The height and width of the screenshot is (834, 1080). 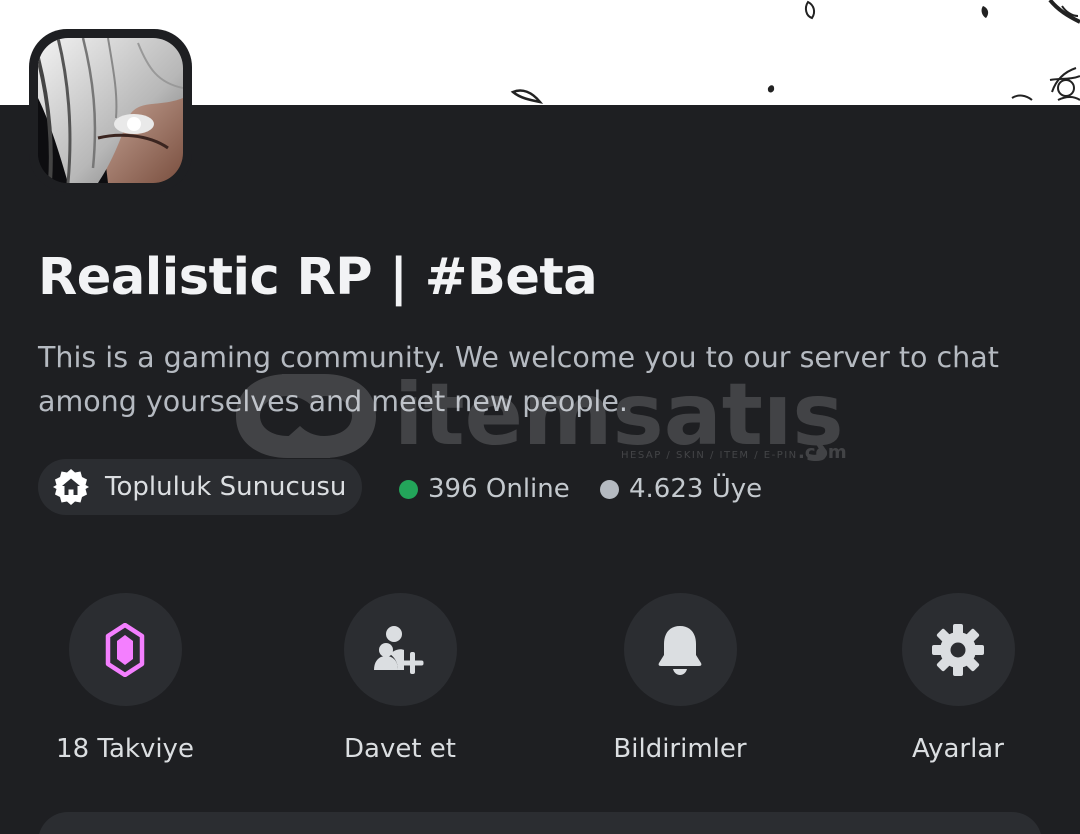 I want to click on bell-icon, so click(x=680, y=650).